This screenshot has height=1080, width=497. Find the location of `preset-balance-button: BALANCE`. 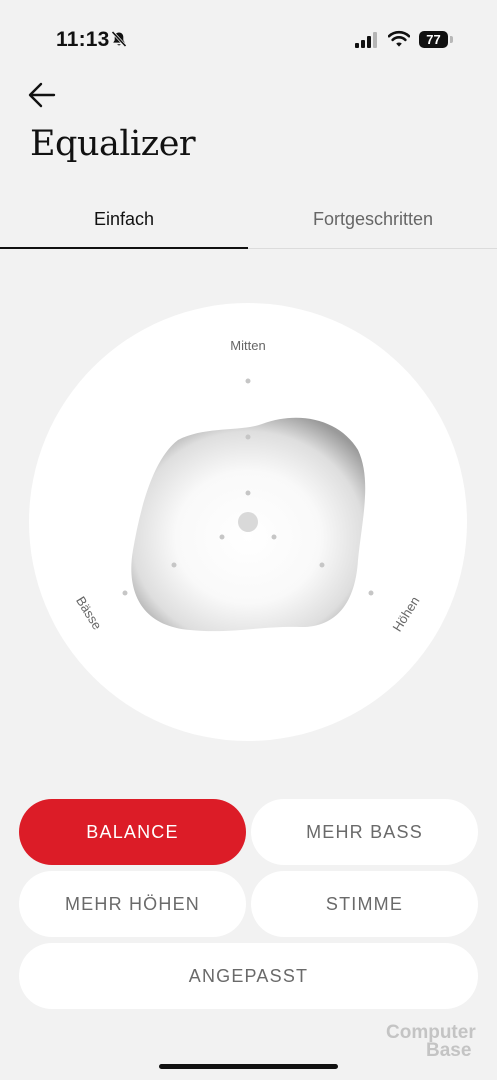

preset-balance-button: BALANCE is located at coordinates (132, 832).